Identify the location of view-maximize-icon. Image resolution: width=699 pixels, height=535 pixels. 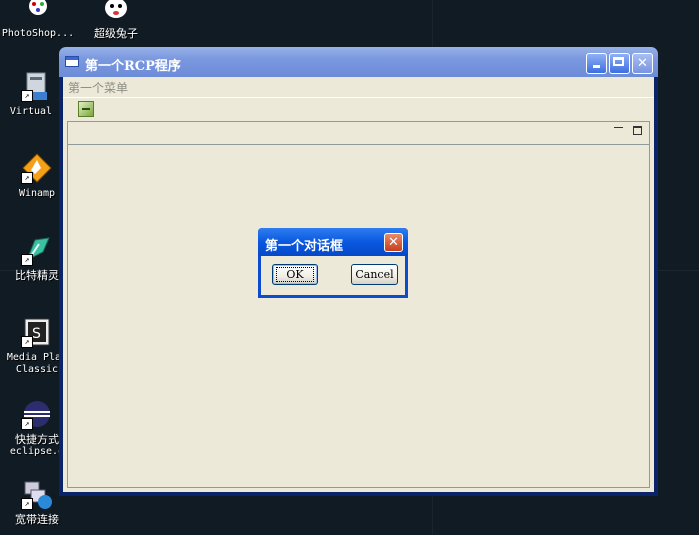
(637, 130).